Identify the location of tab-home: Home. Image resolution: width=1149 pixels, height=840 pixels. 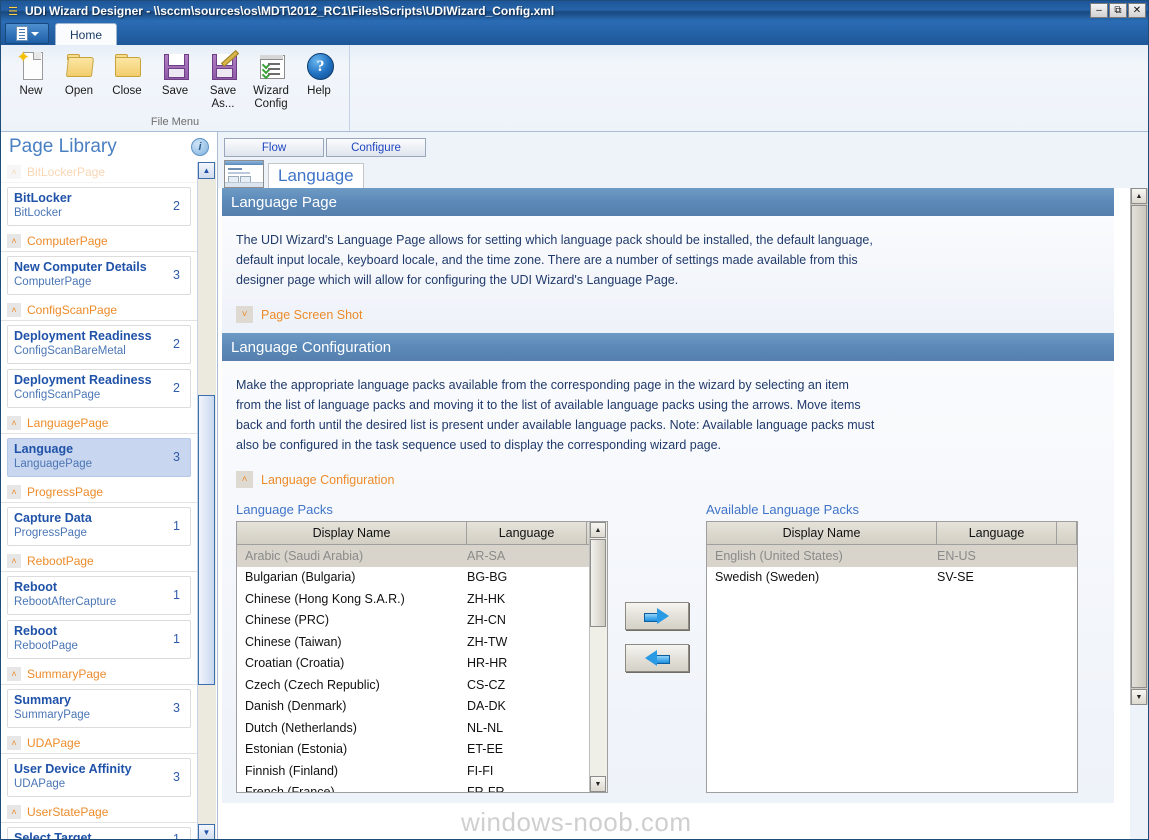
(86, 34).